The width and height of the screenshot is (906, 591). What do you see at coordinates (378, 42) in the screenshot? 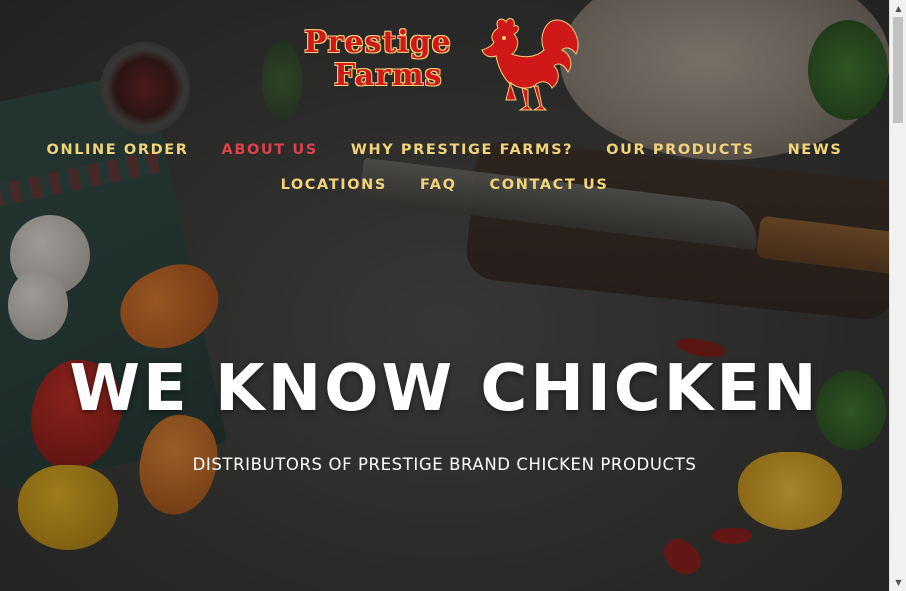
I see `logo-text-prestige: Prestige` at bounding box center [378, 42].